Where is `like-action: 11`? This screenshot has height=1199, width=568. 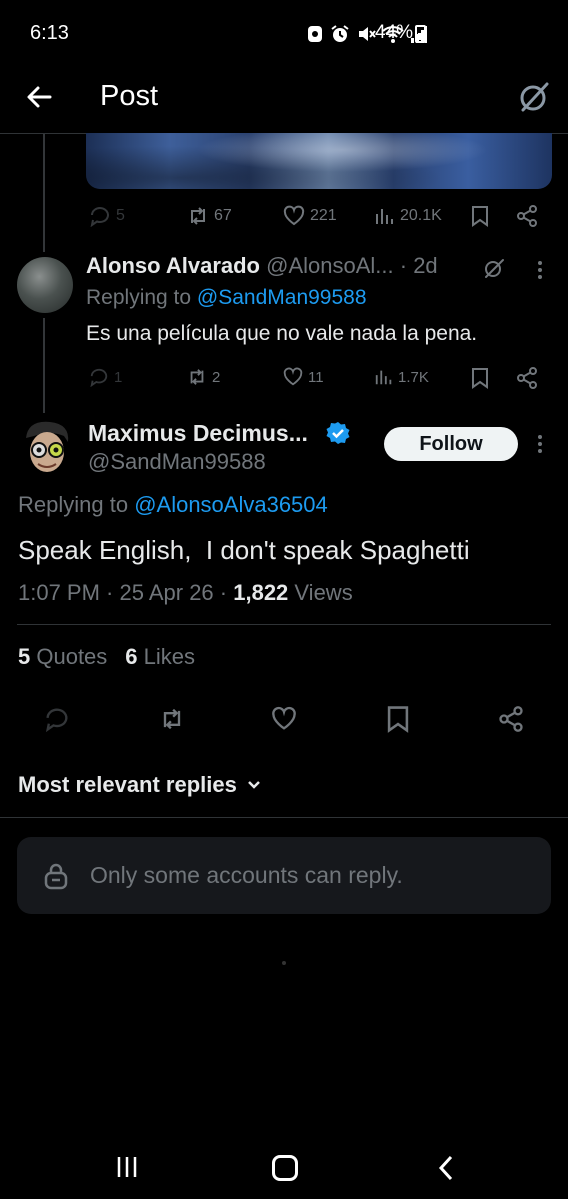
like-action: 11 is located at coordinates (303, 377).